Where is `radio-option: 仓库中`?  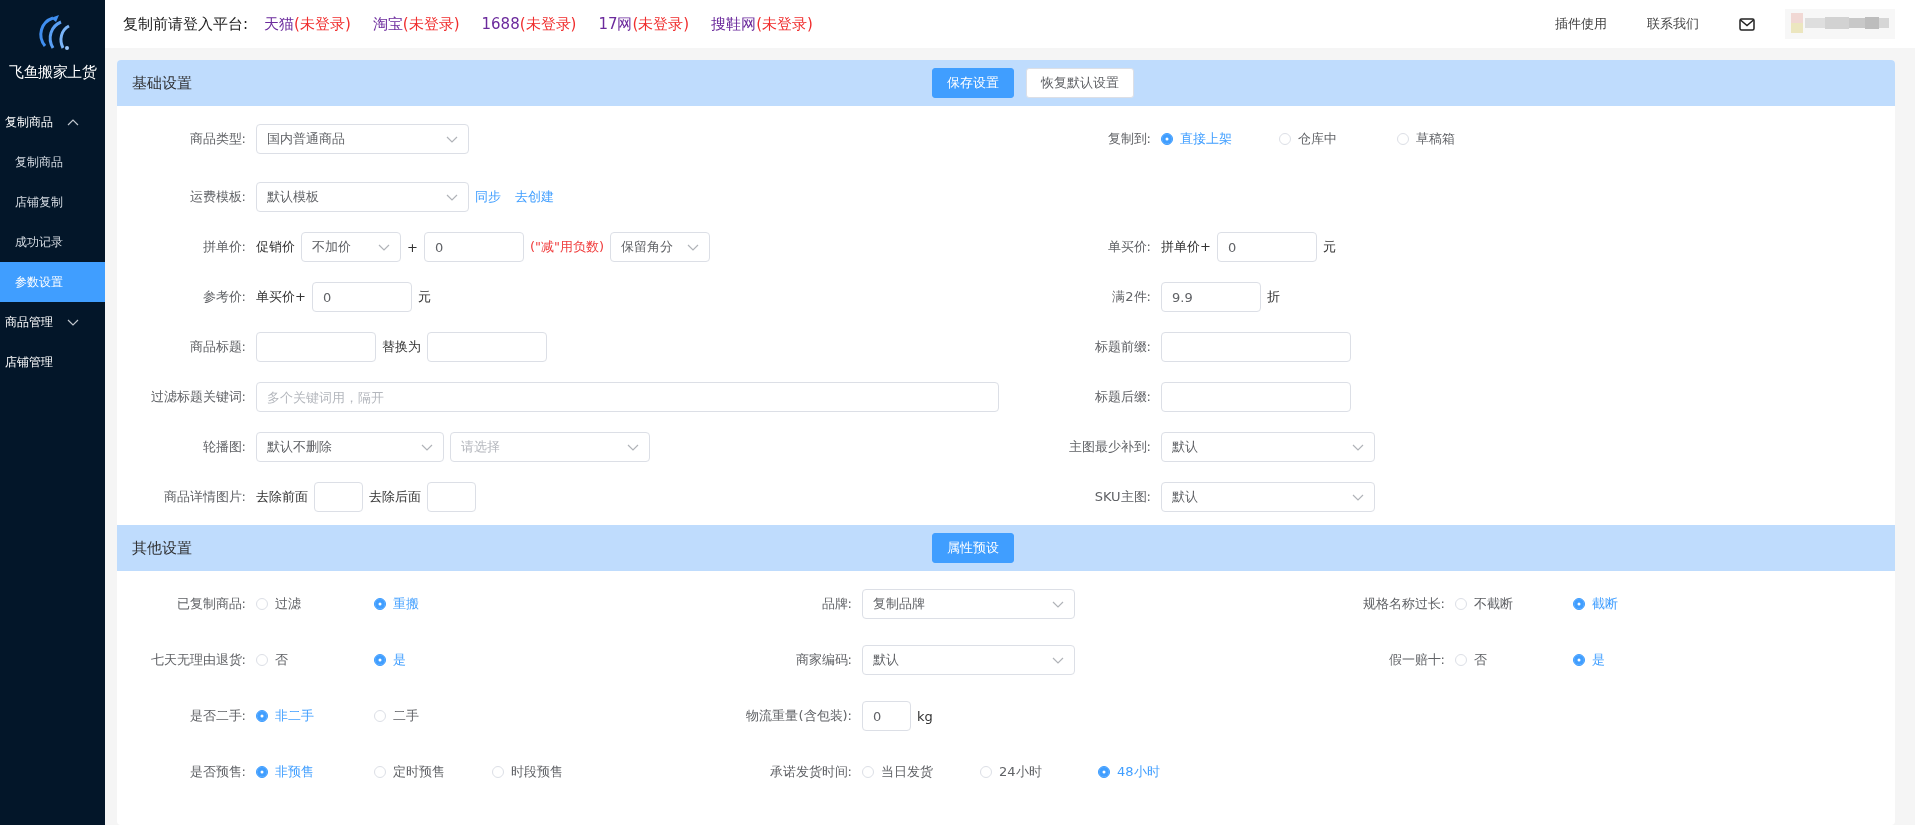
radio-option: 仓库中 is located at coordinates (1338, 139).